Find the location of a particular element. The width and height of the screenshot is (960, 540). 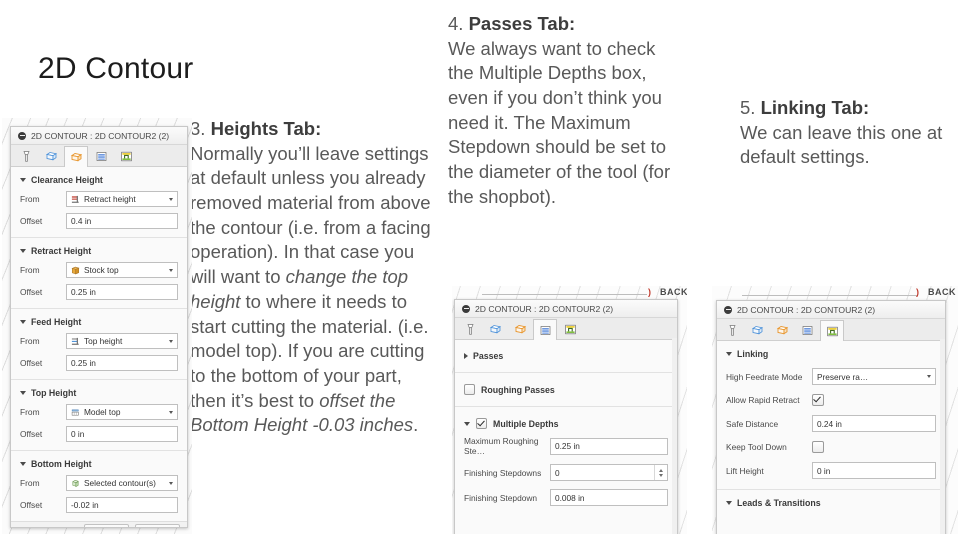

offset-row: Offset 0.4 in is located at coordinates (99, 221).